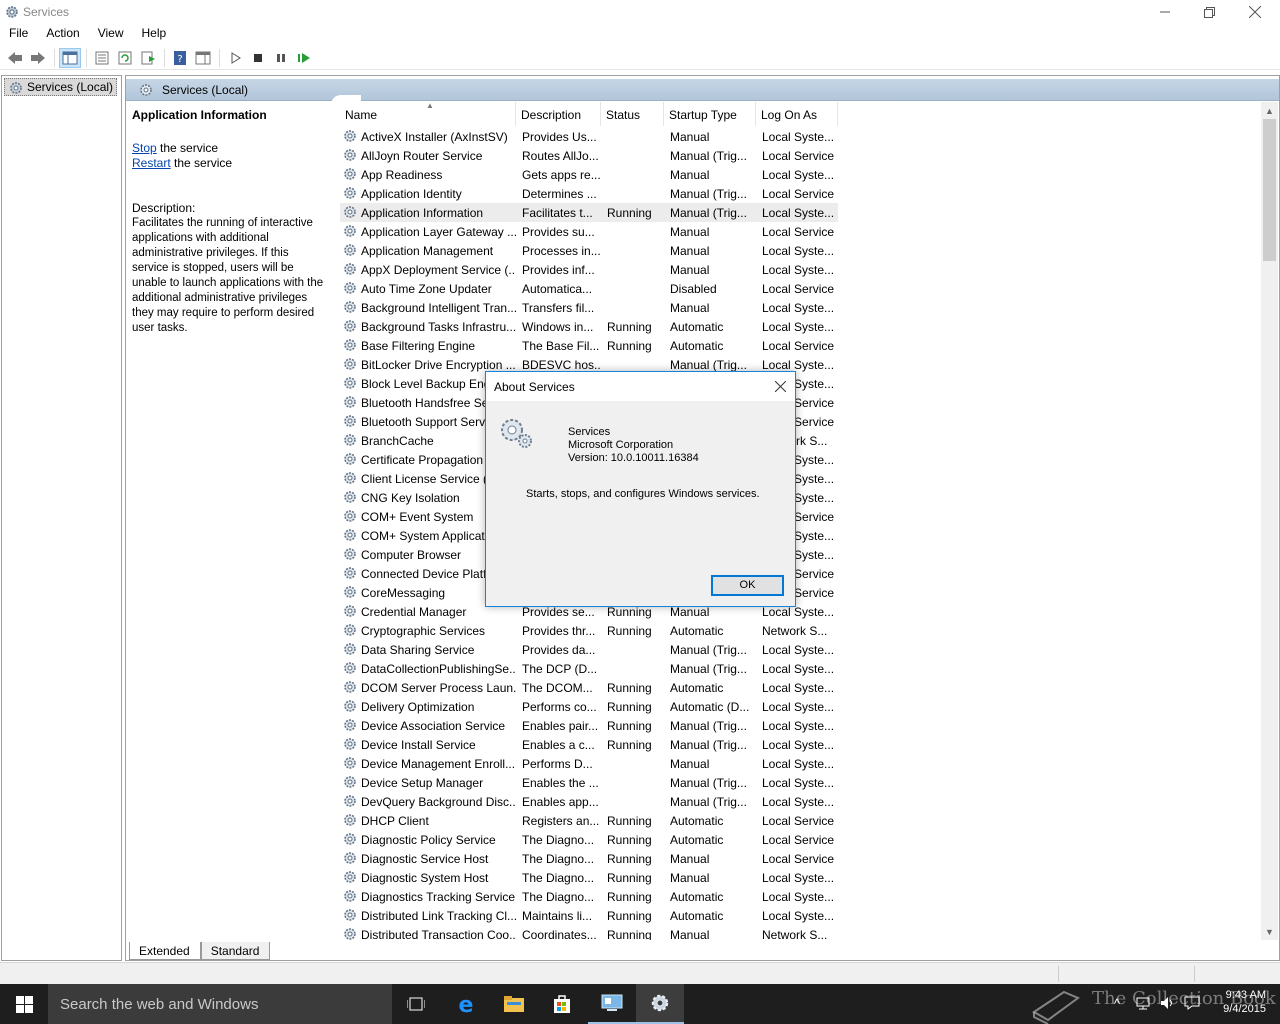  I want to click on show-action-pane-button, so click(203, 58).